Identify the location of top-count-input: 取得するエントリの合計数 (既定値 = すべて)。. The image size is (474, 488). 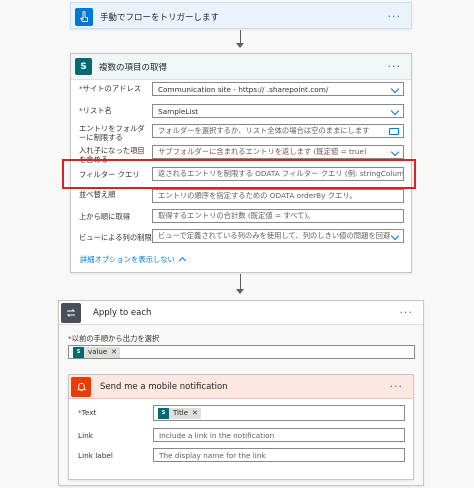
(278, 216).